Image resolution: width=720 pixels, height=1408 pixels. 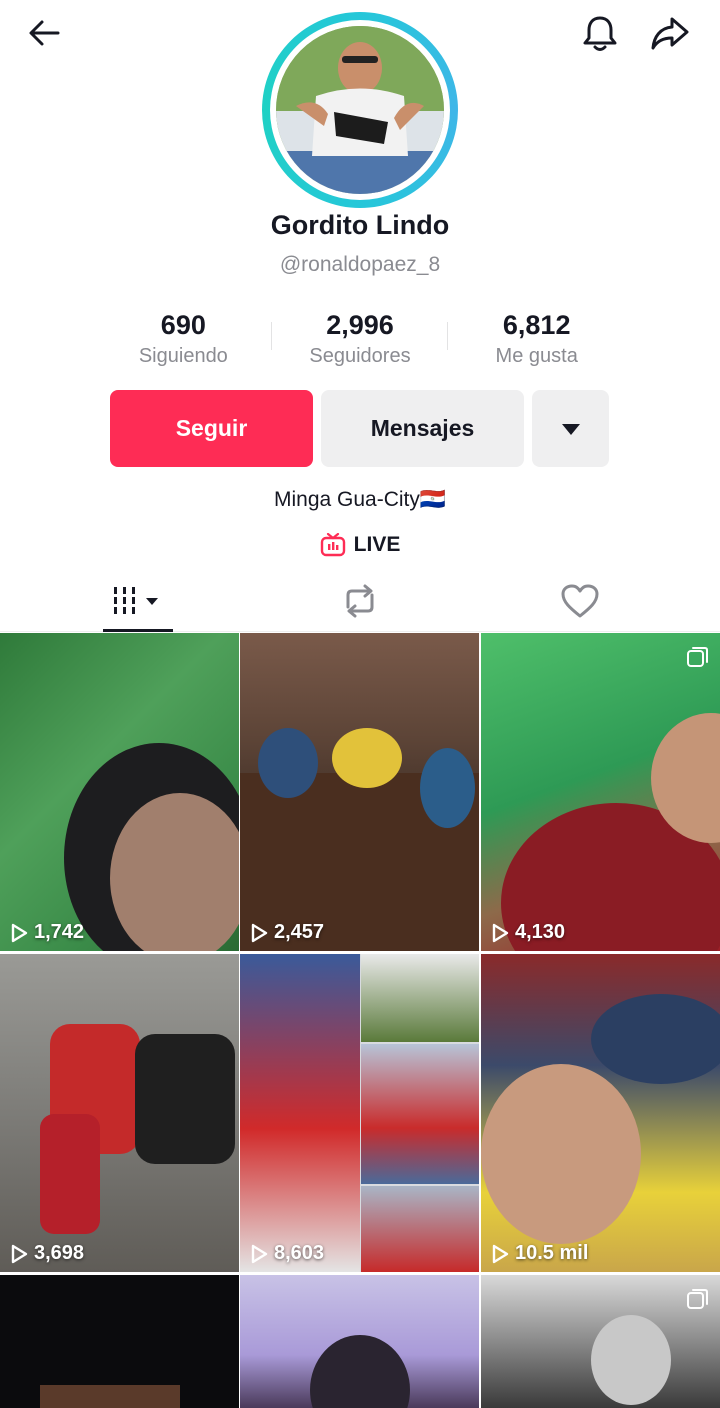 What do you see at coordinates (359, 792) in the screenshot?
I see `video-thumbnail: 2,457` at bounding box center [359, 792].